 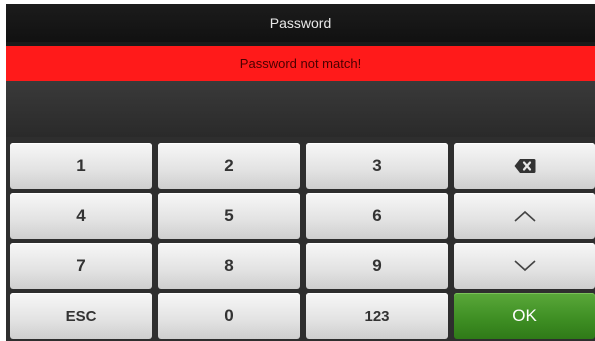 I want to click on arrow-down-icon, so click(x=525, y=266).